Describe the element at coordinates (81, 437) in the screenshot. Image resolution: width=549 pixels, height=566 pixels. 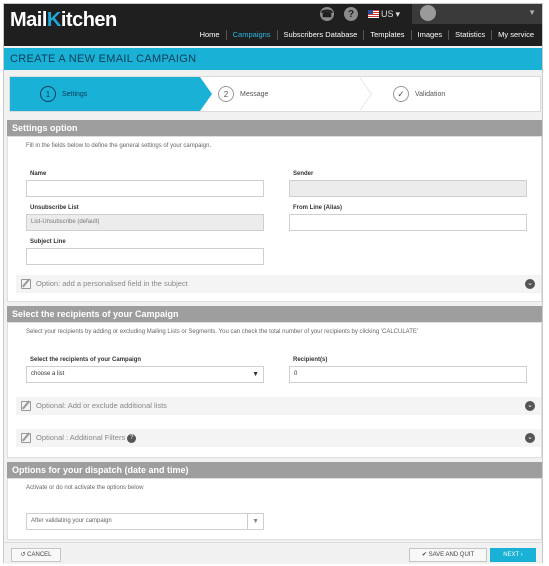
I see `option-label: Optional : Additional Filters` at that location.